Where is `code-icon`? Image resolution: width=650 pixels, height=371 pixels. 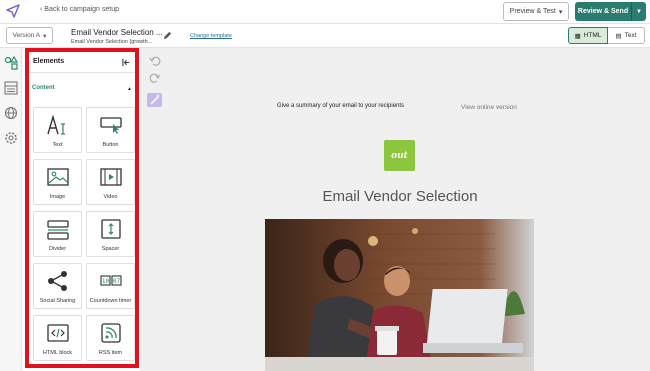 code-icon is located at coordinates (58, 333).